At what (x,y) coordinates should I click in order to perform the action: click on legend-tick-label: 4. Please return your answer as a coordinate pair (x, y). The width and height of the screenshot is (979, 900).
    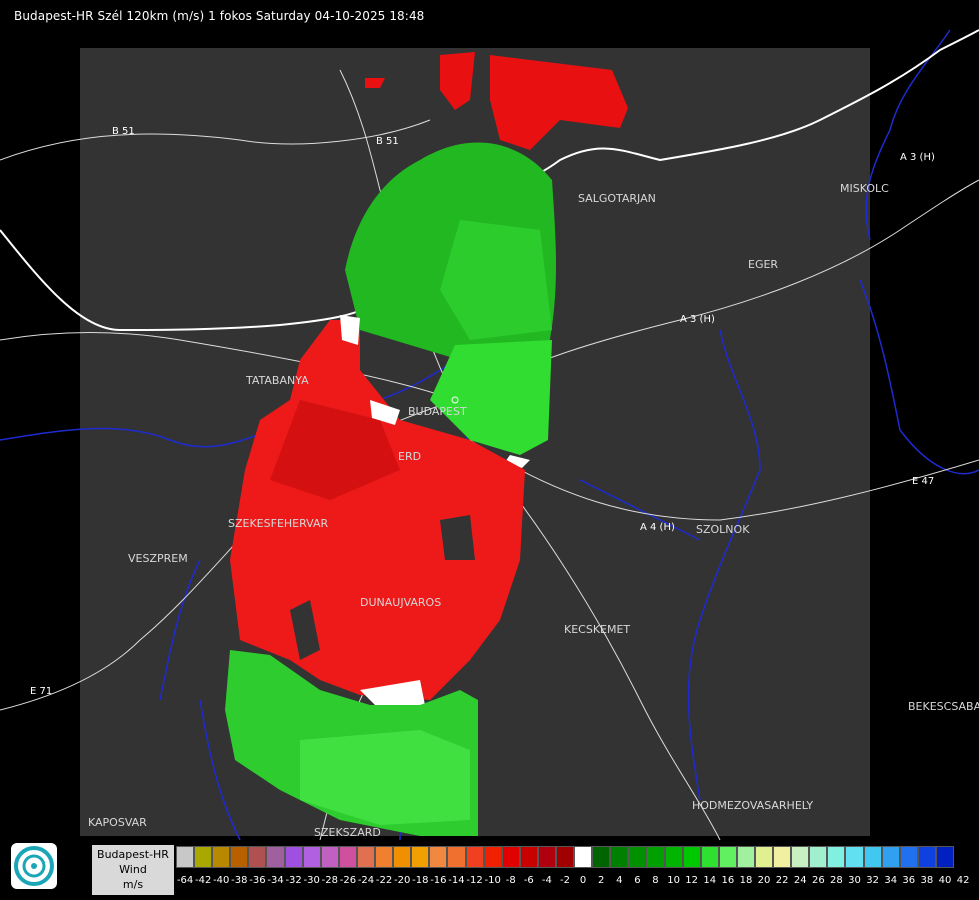
    Looking at the image, I should click on (619, 880).